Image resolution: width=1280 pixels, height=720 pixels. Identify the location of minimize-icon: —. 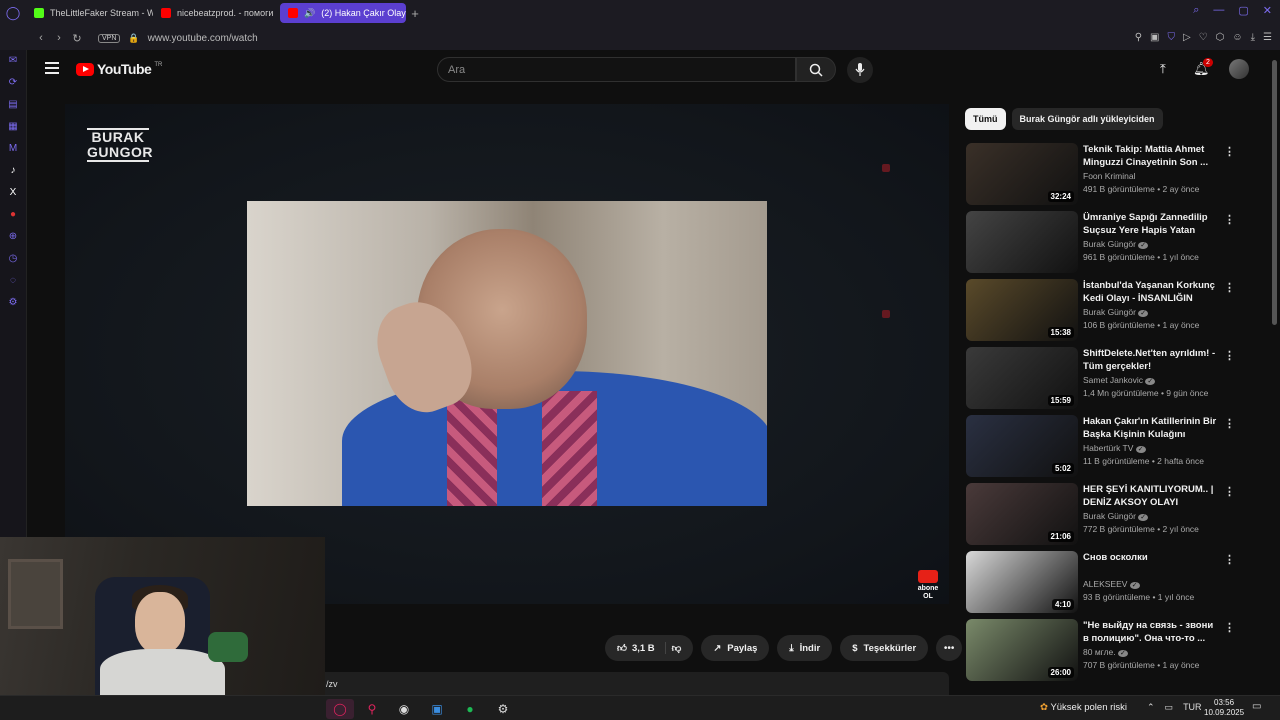
(1218, 10).